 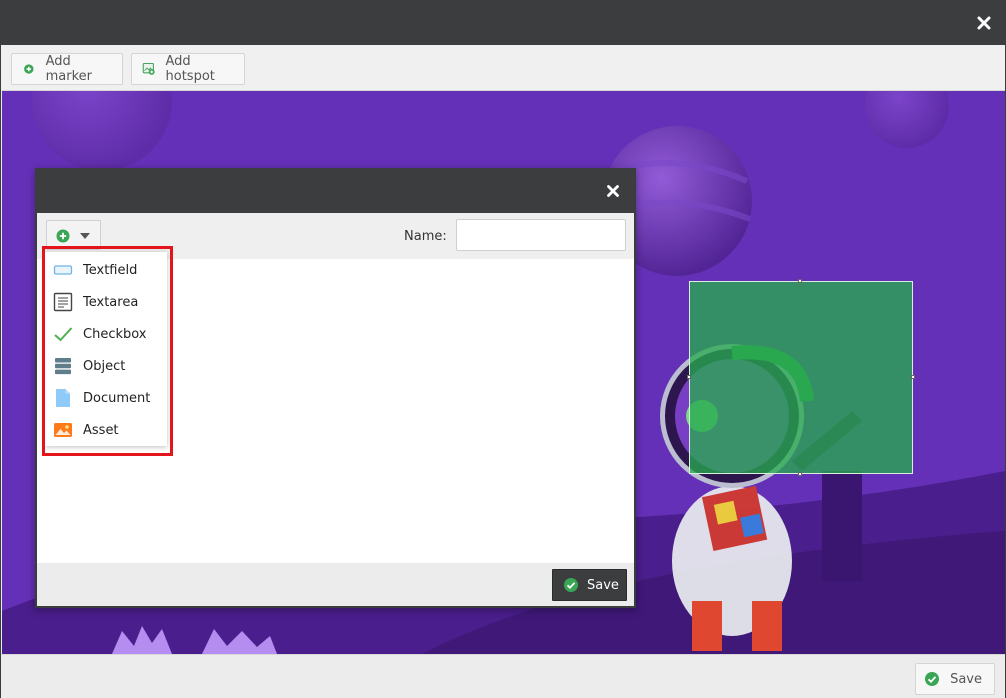 What do you see at coordinates (63, 334) in the screenshot?
I see `checkbox-icon` at bounding box center [63, 334].